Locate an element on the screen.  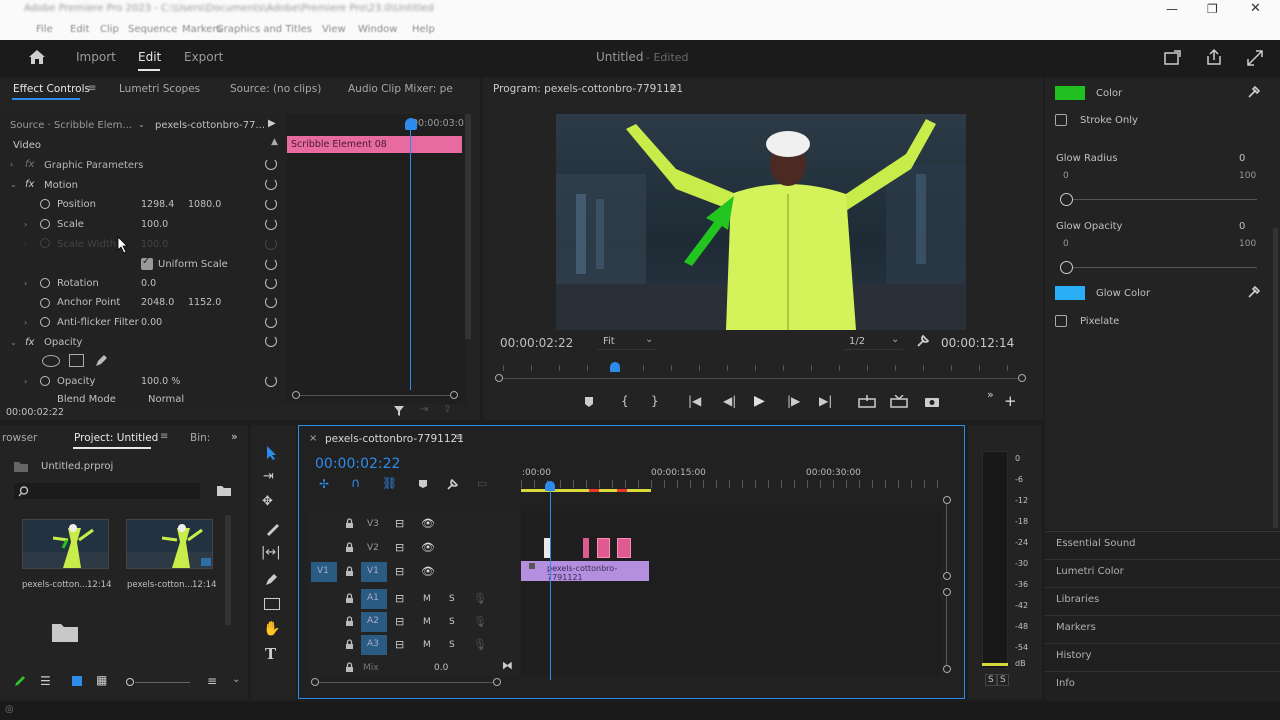
selection-tool-icon is located at coordinates (272, 453).